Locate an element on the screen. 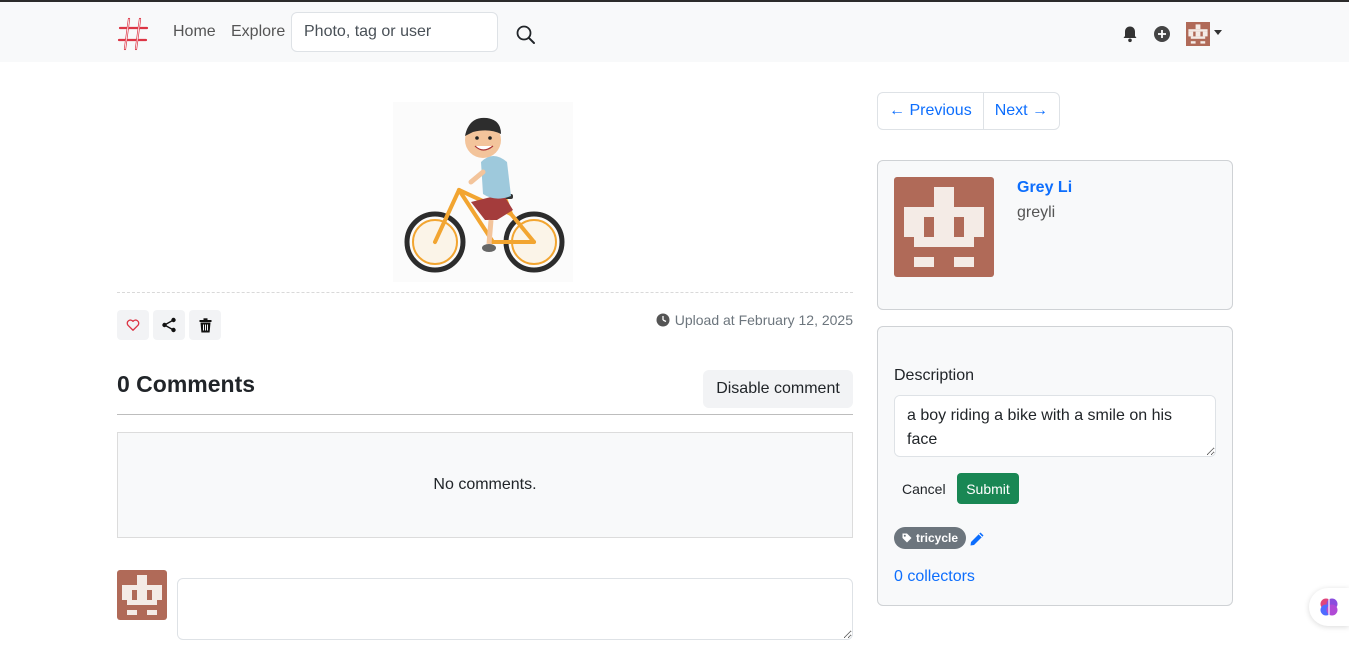  profile-username: greyli is located at coordinates (1036, 212).